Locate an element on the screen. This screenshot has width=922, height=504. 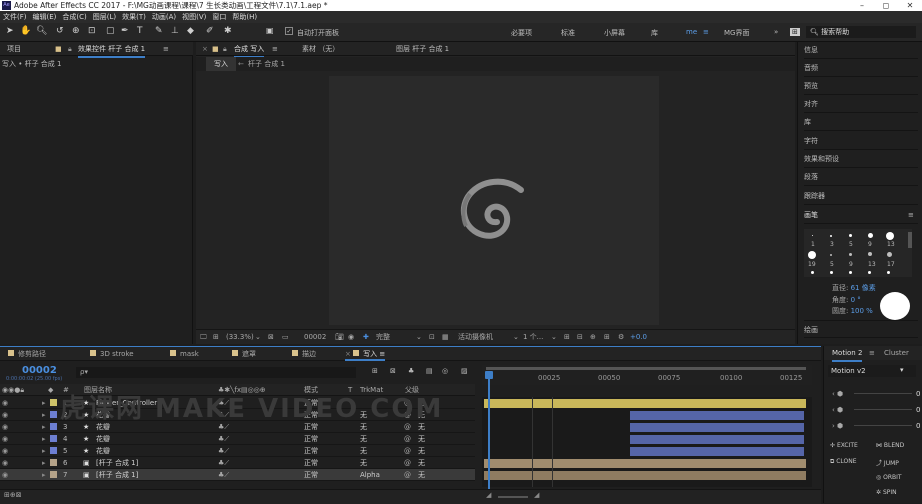
draft-3d-icon: ⊠ is located at coordinates (393, 371).